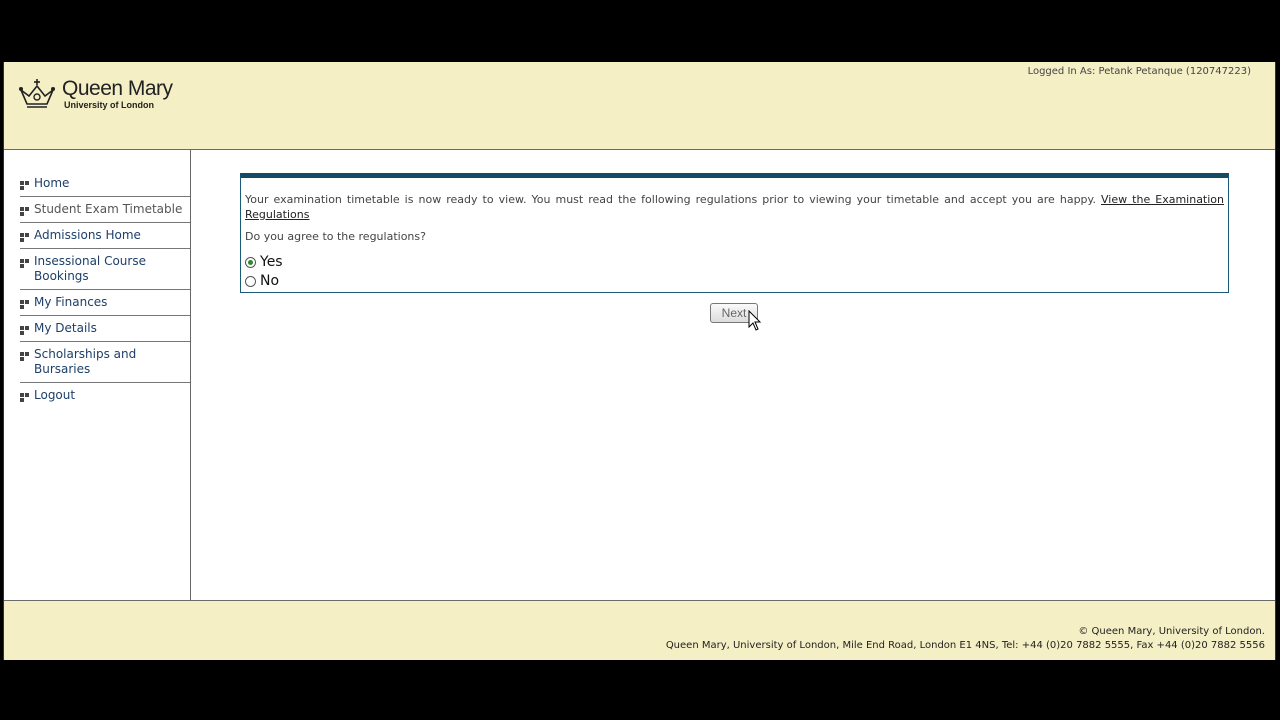 Image resolution: width=1280 pixels, height=720 pixels. What do you see at coordinates (105, 398) in the screenshot?
I see `sidebar-item-logout: Logout` at bounding box center [105, 398].